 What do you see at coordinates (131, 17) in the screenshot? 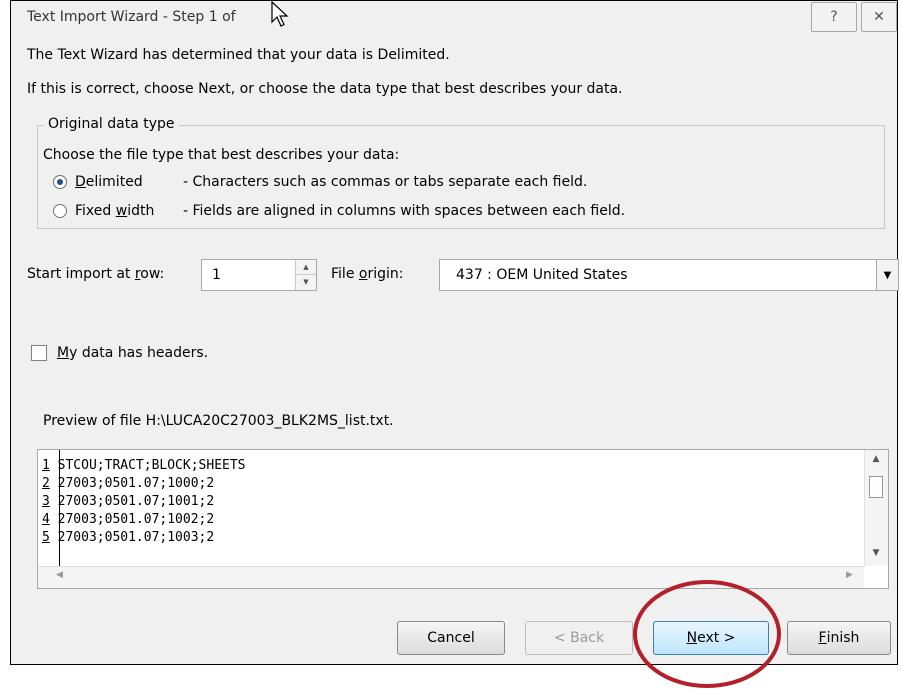
I see `window-title: Text Import Wizard - Step 1 of` at bounding box center [131, 17].